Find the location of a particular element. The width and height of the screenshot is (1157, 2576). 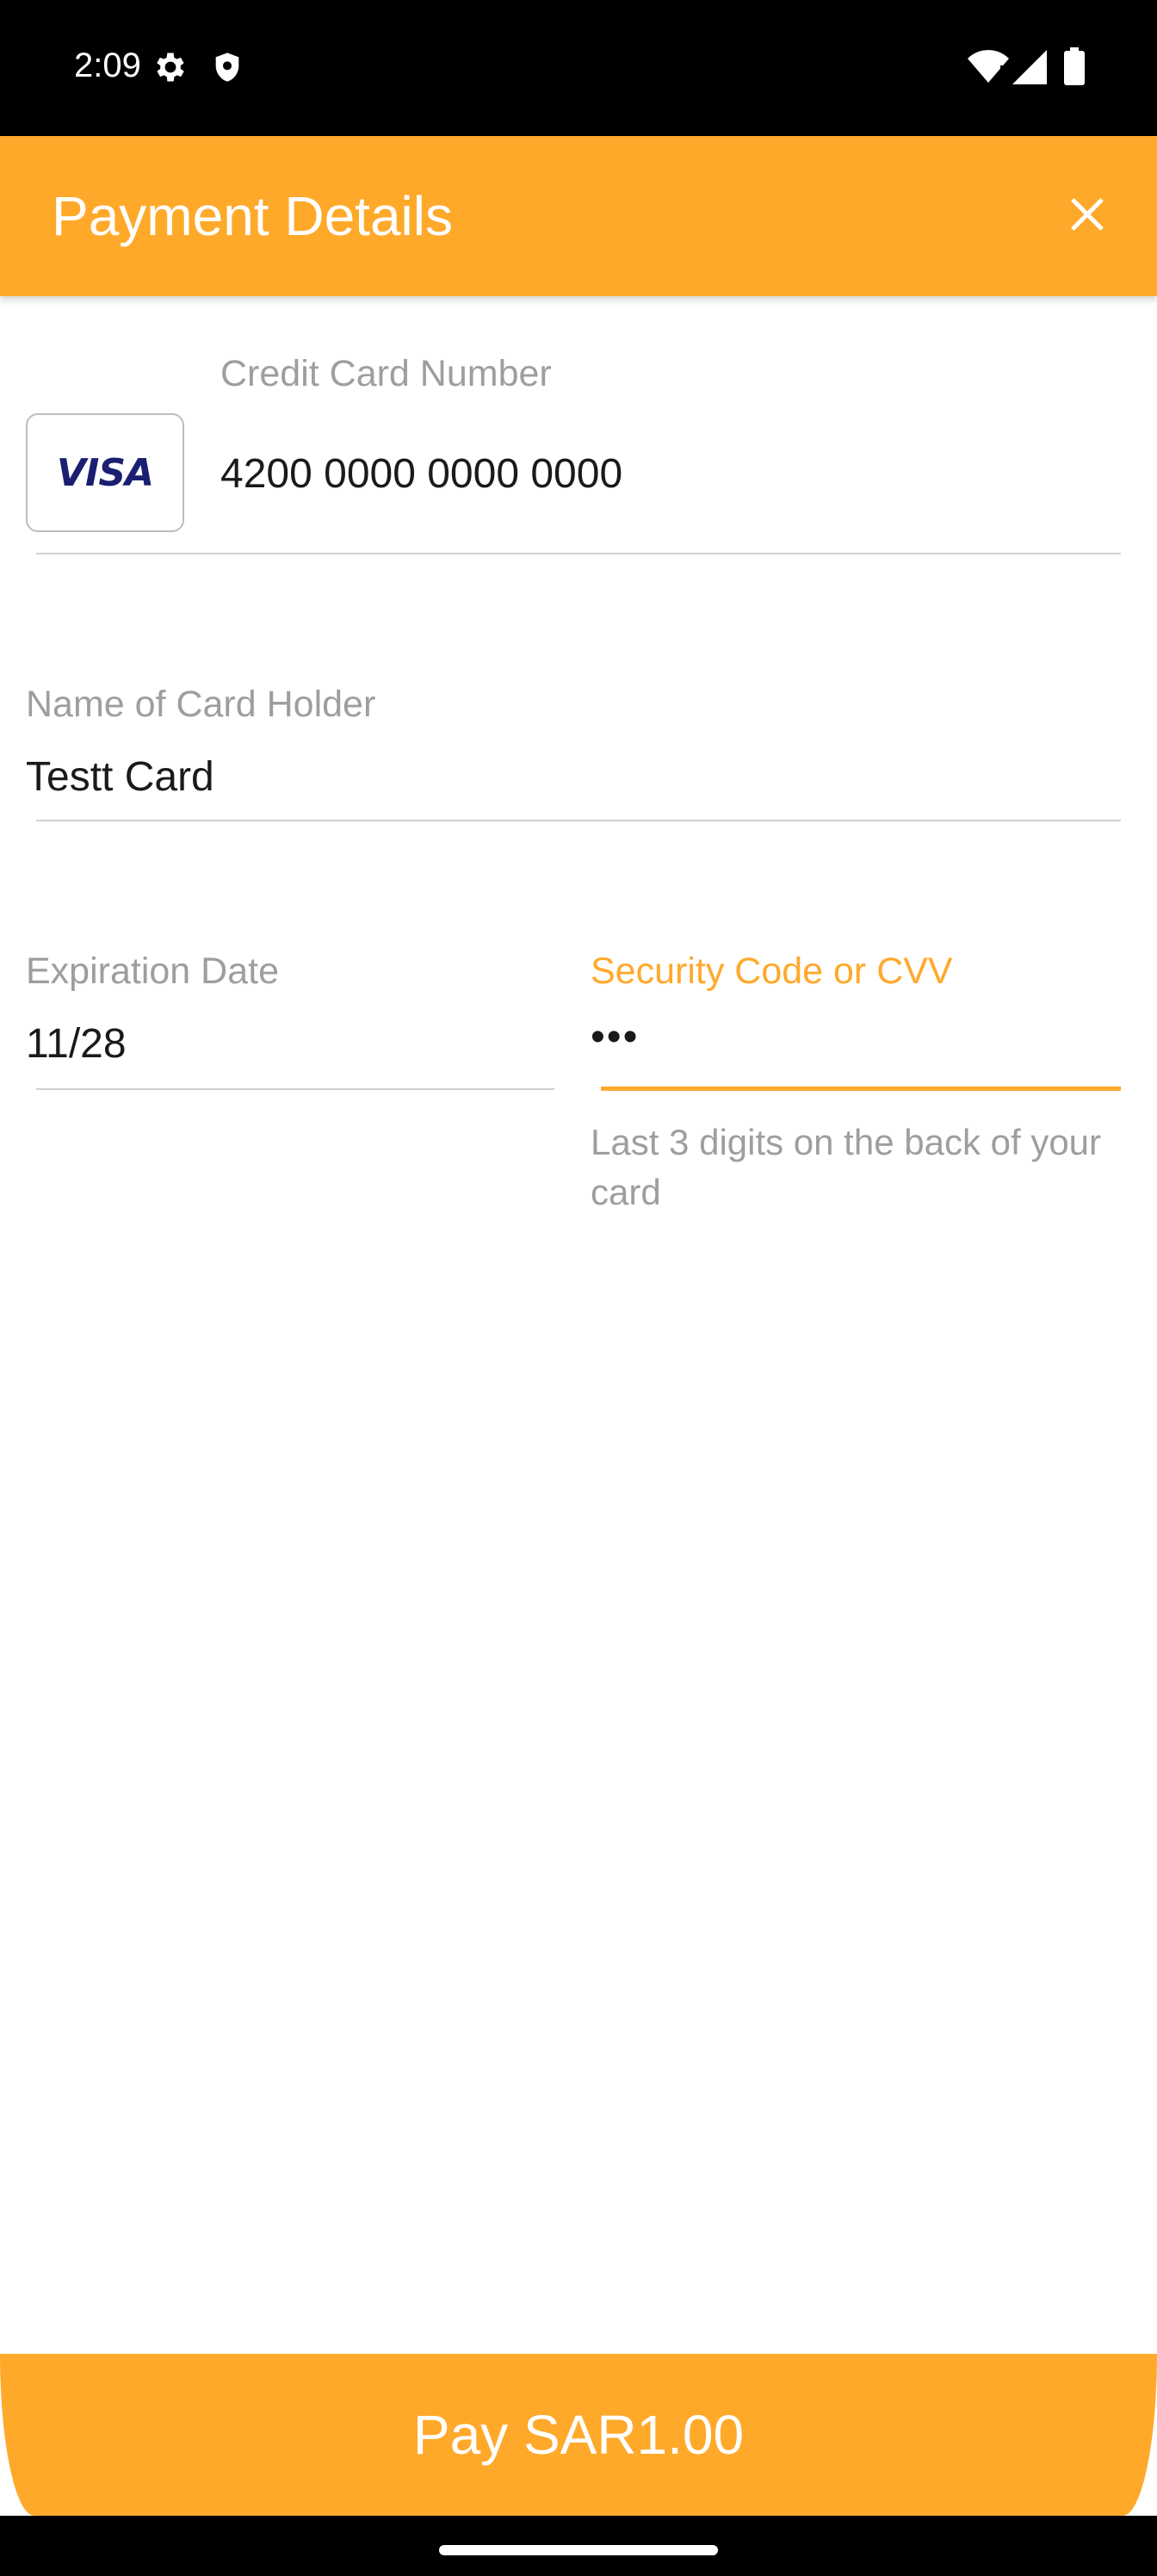

card-number-label: Credit Card Number is located at coordinates (386, 373).